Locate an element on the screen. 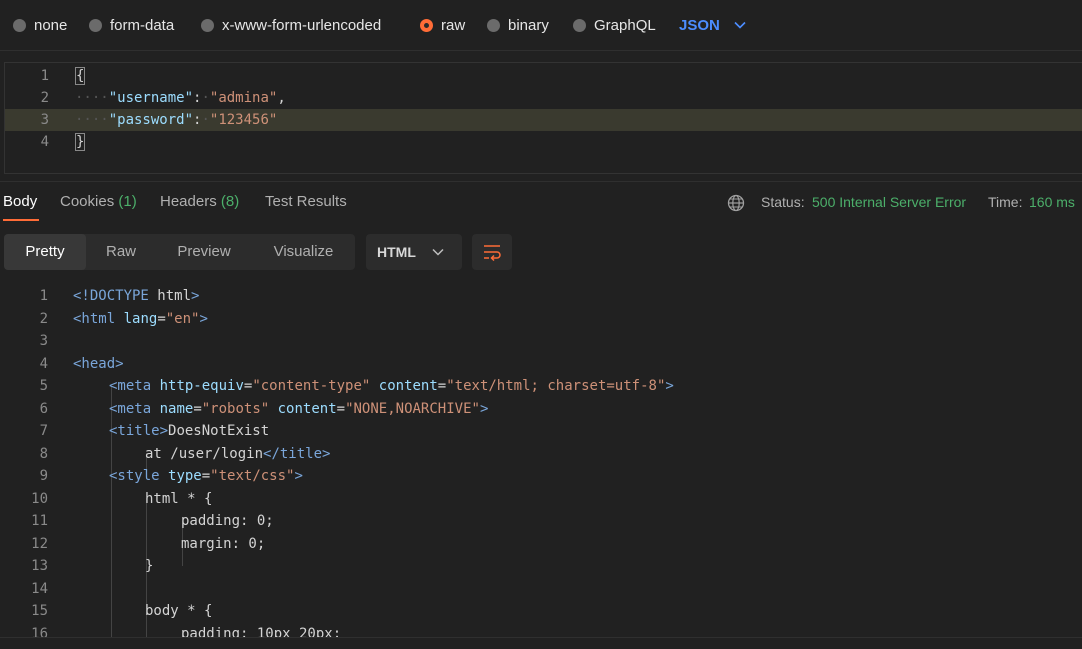 Image resolution: width=1082 pixels, height=649 pixels. tab-body: Body is located at coordinates (20, 201).